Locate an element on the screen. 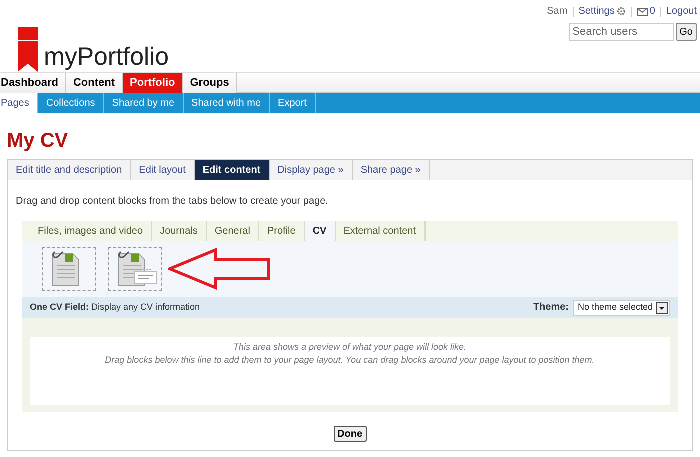  theme-select: No theme selected is located at coordinates (621, 308).